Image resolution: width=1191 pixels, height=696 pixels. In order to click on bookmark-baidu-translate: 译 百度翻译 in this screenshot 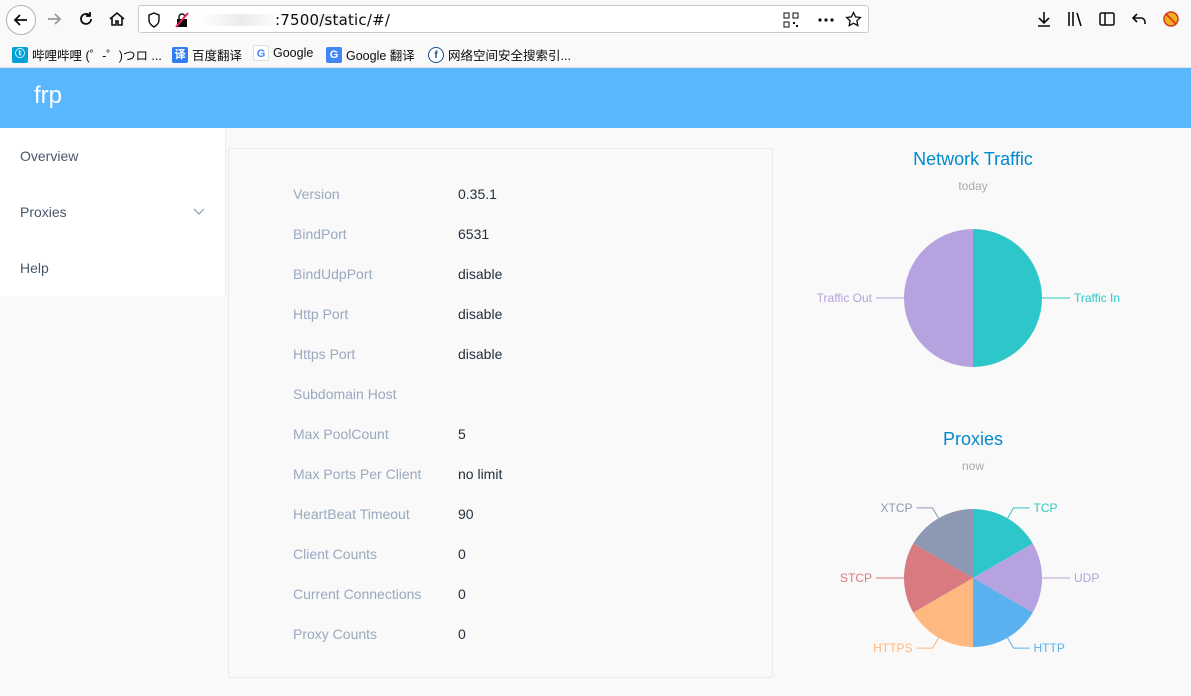, I will do `click(207, 54)`.